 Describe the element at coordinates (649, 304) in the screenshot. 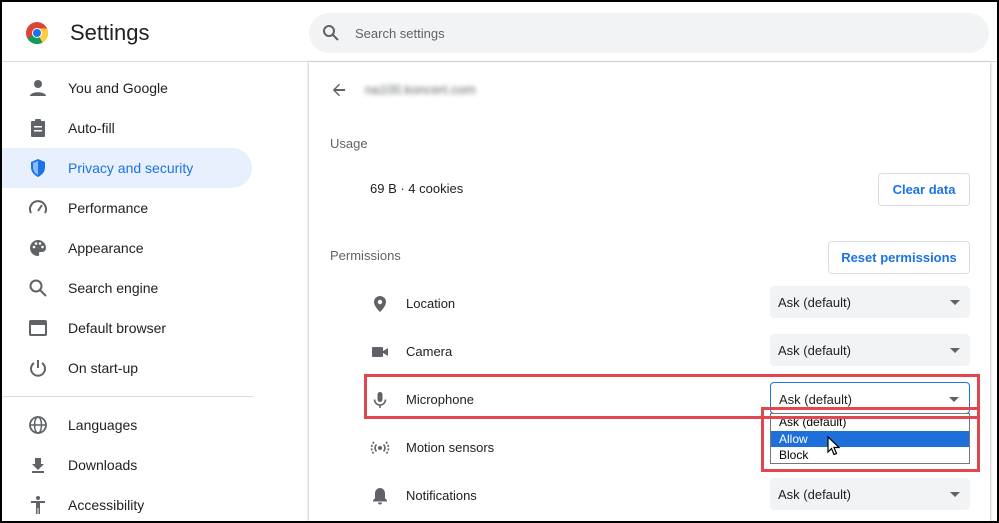

I see `permission-row-location: Location Ask (default)` at that location.